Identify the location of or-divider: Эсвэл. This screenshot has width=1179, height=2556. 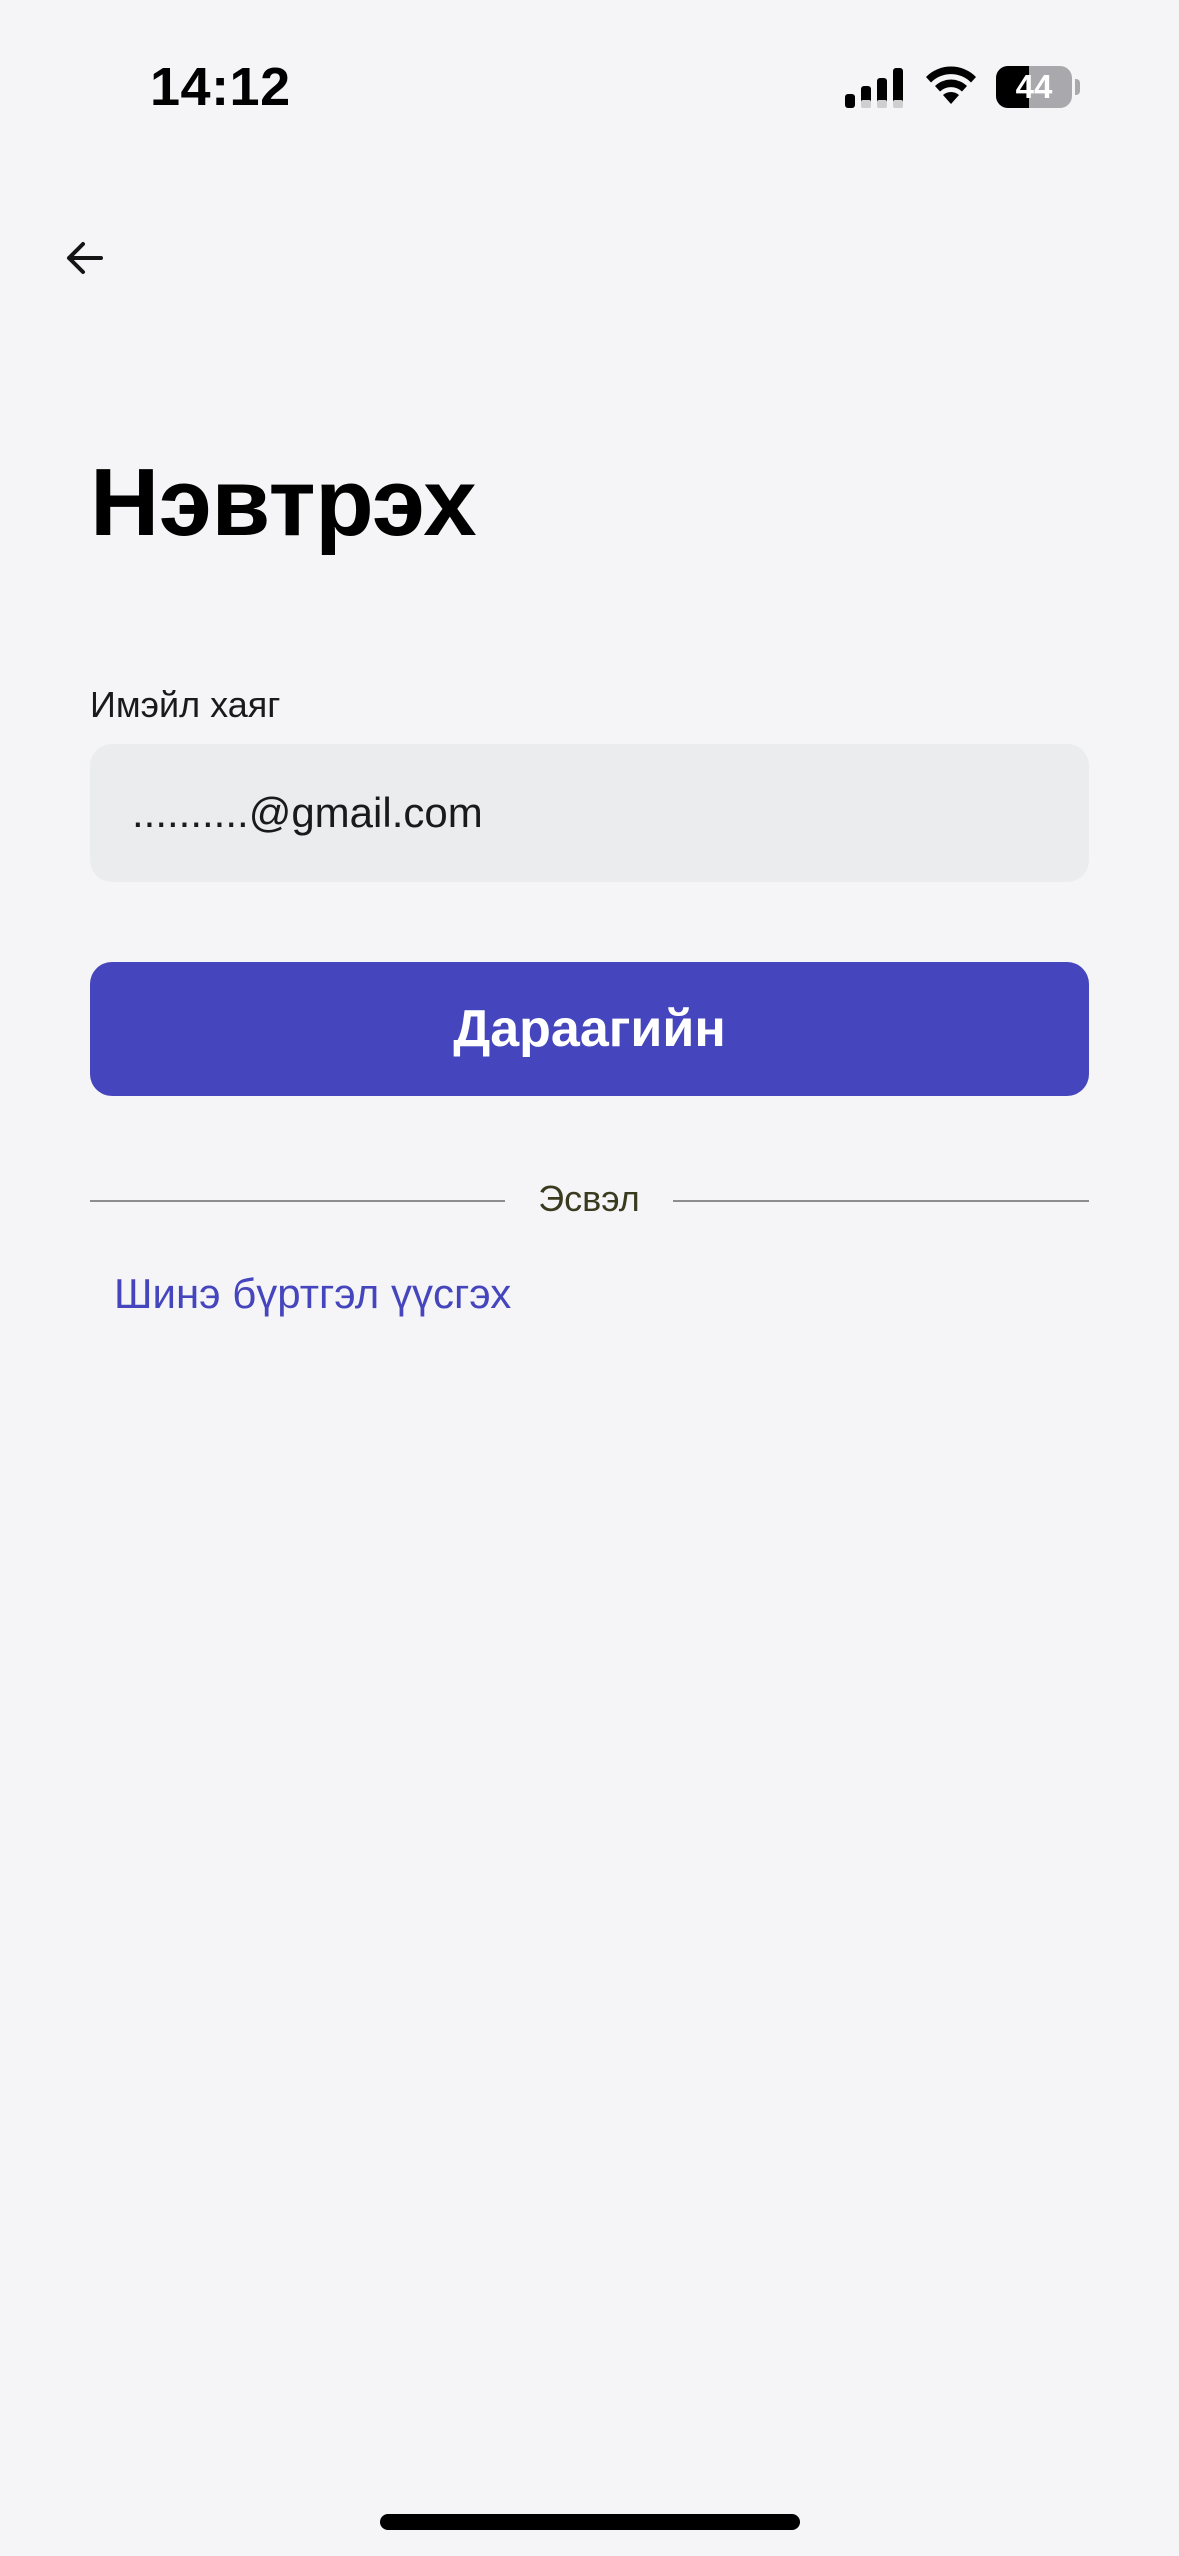
(589, 1200).